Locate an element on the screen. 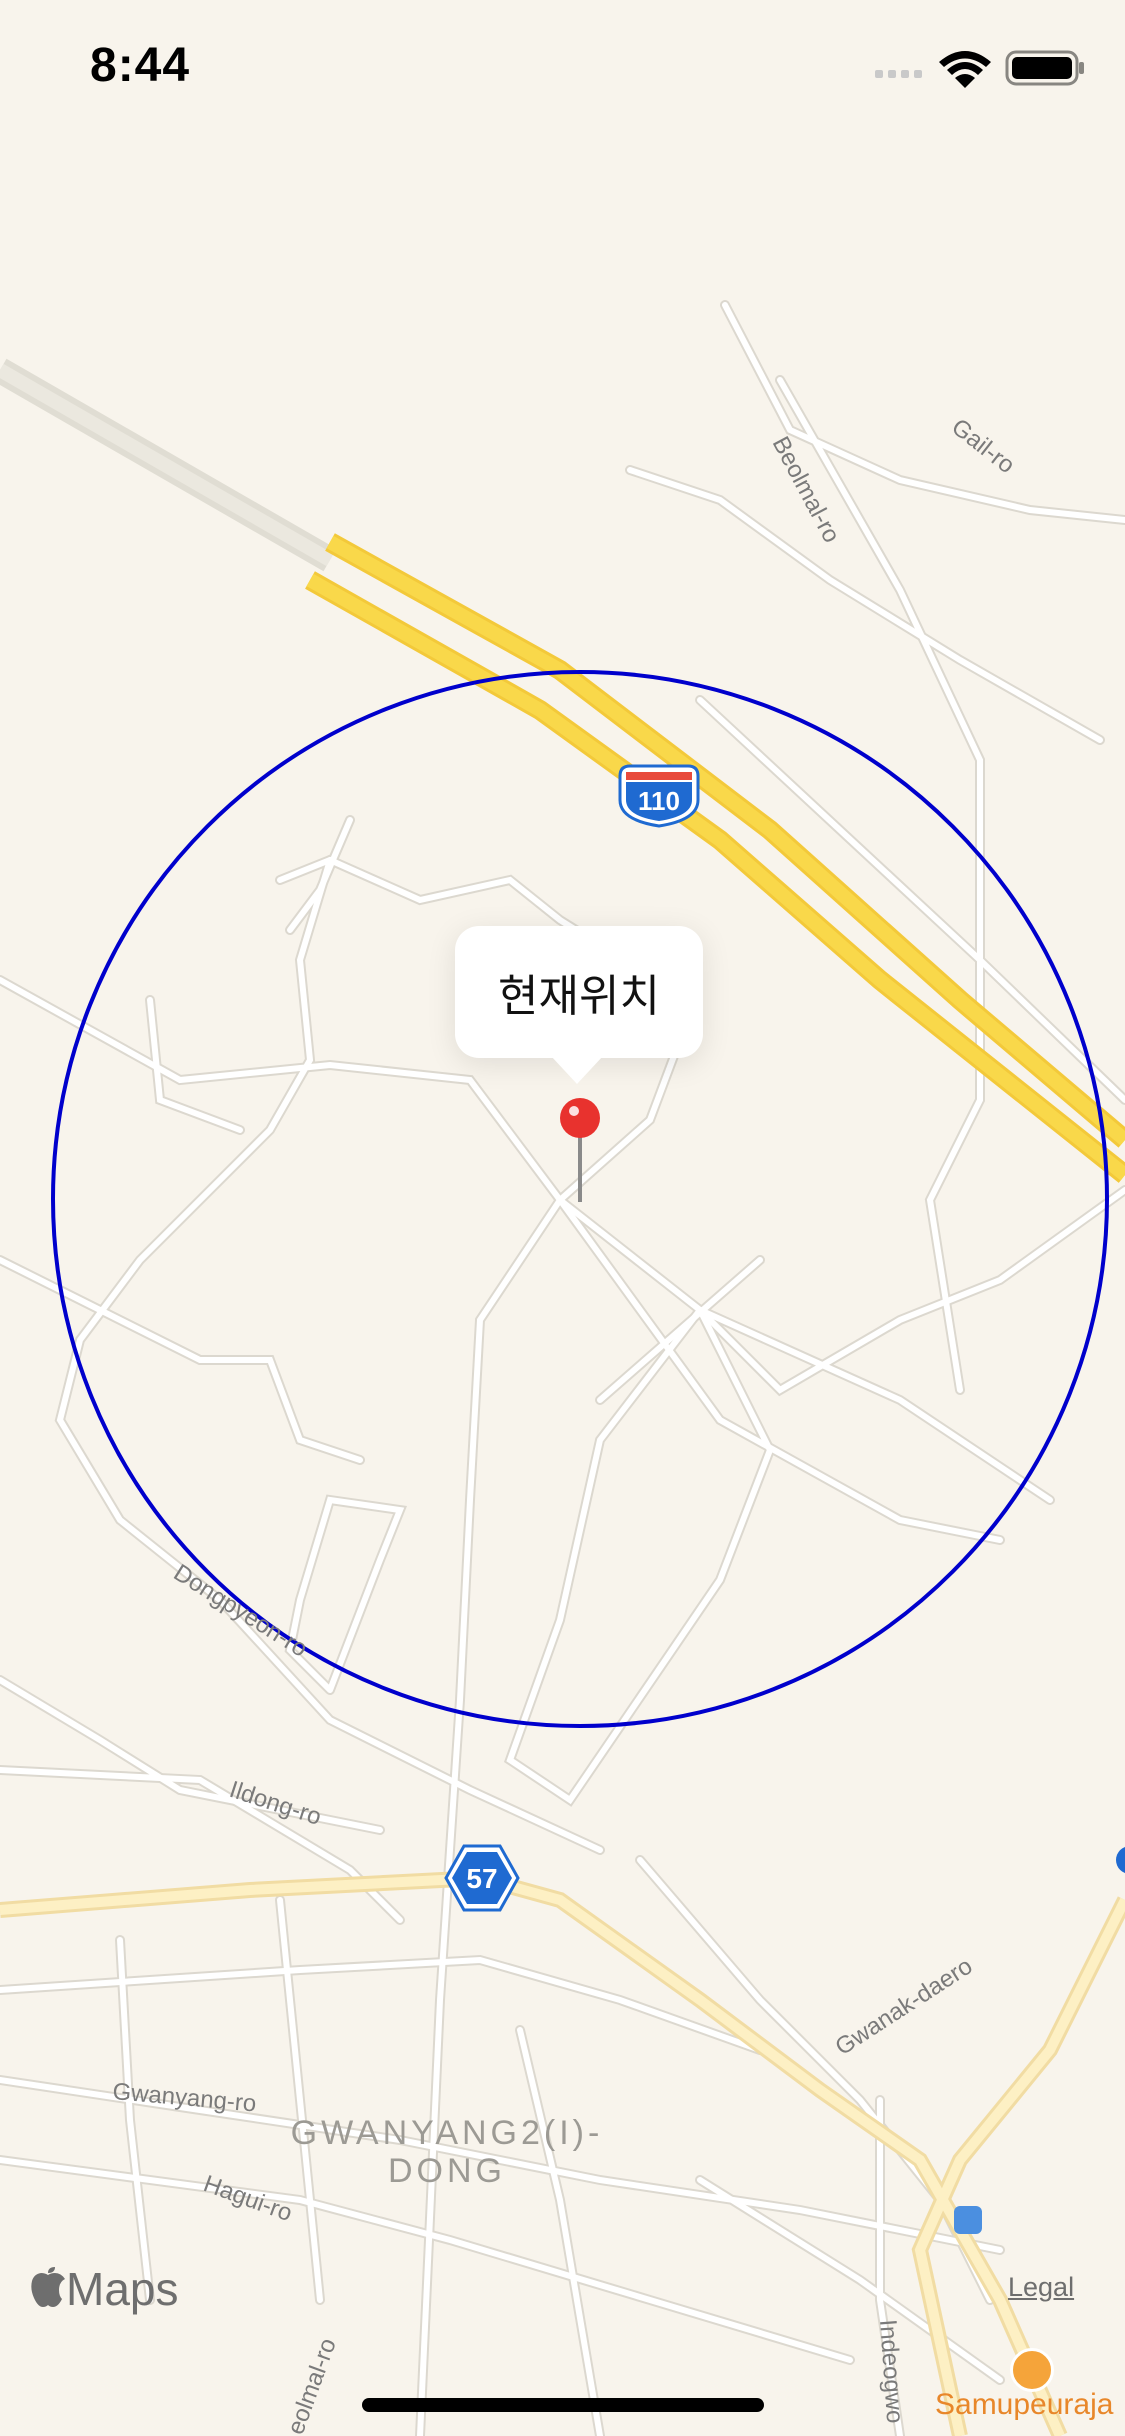 Image resolution: width=1125 pixels, height=2436 pixels. edge-shield-icon is located at coordinates (1120, 1860).